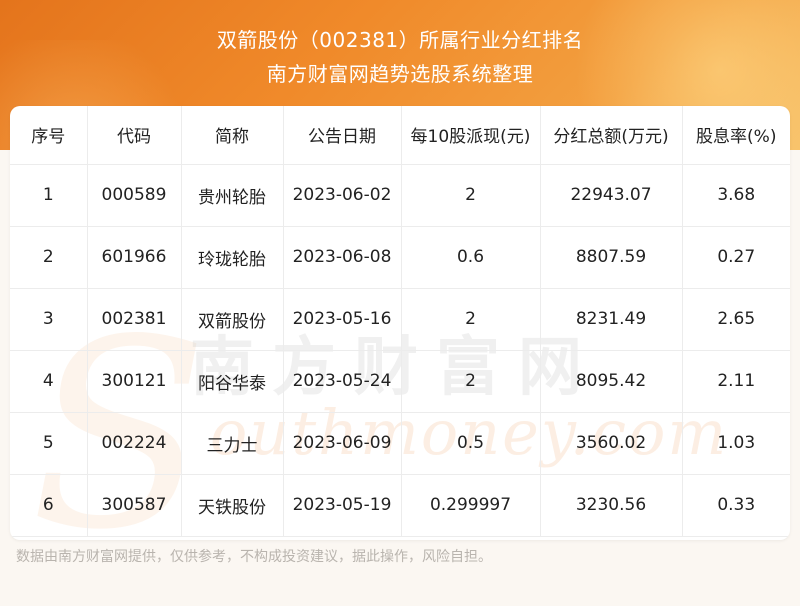  Describe the element at coordinates (611, 135) in the screenshot. I see `column-header: 分红总额(万元)` at that location.